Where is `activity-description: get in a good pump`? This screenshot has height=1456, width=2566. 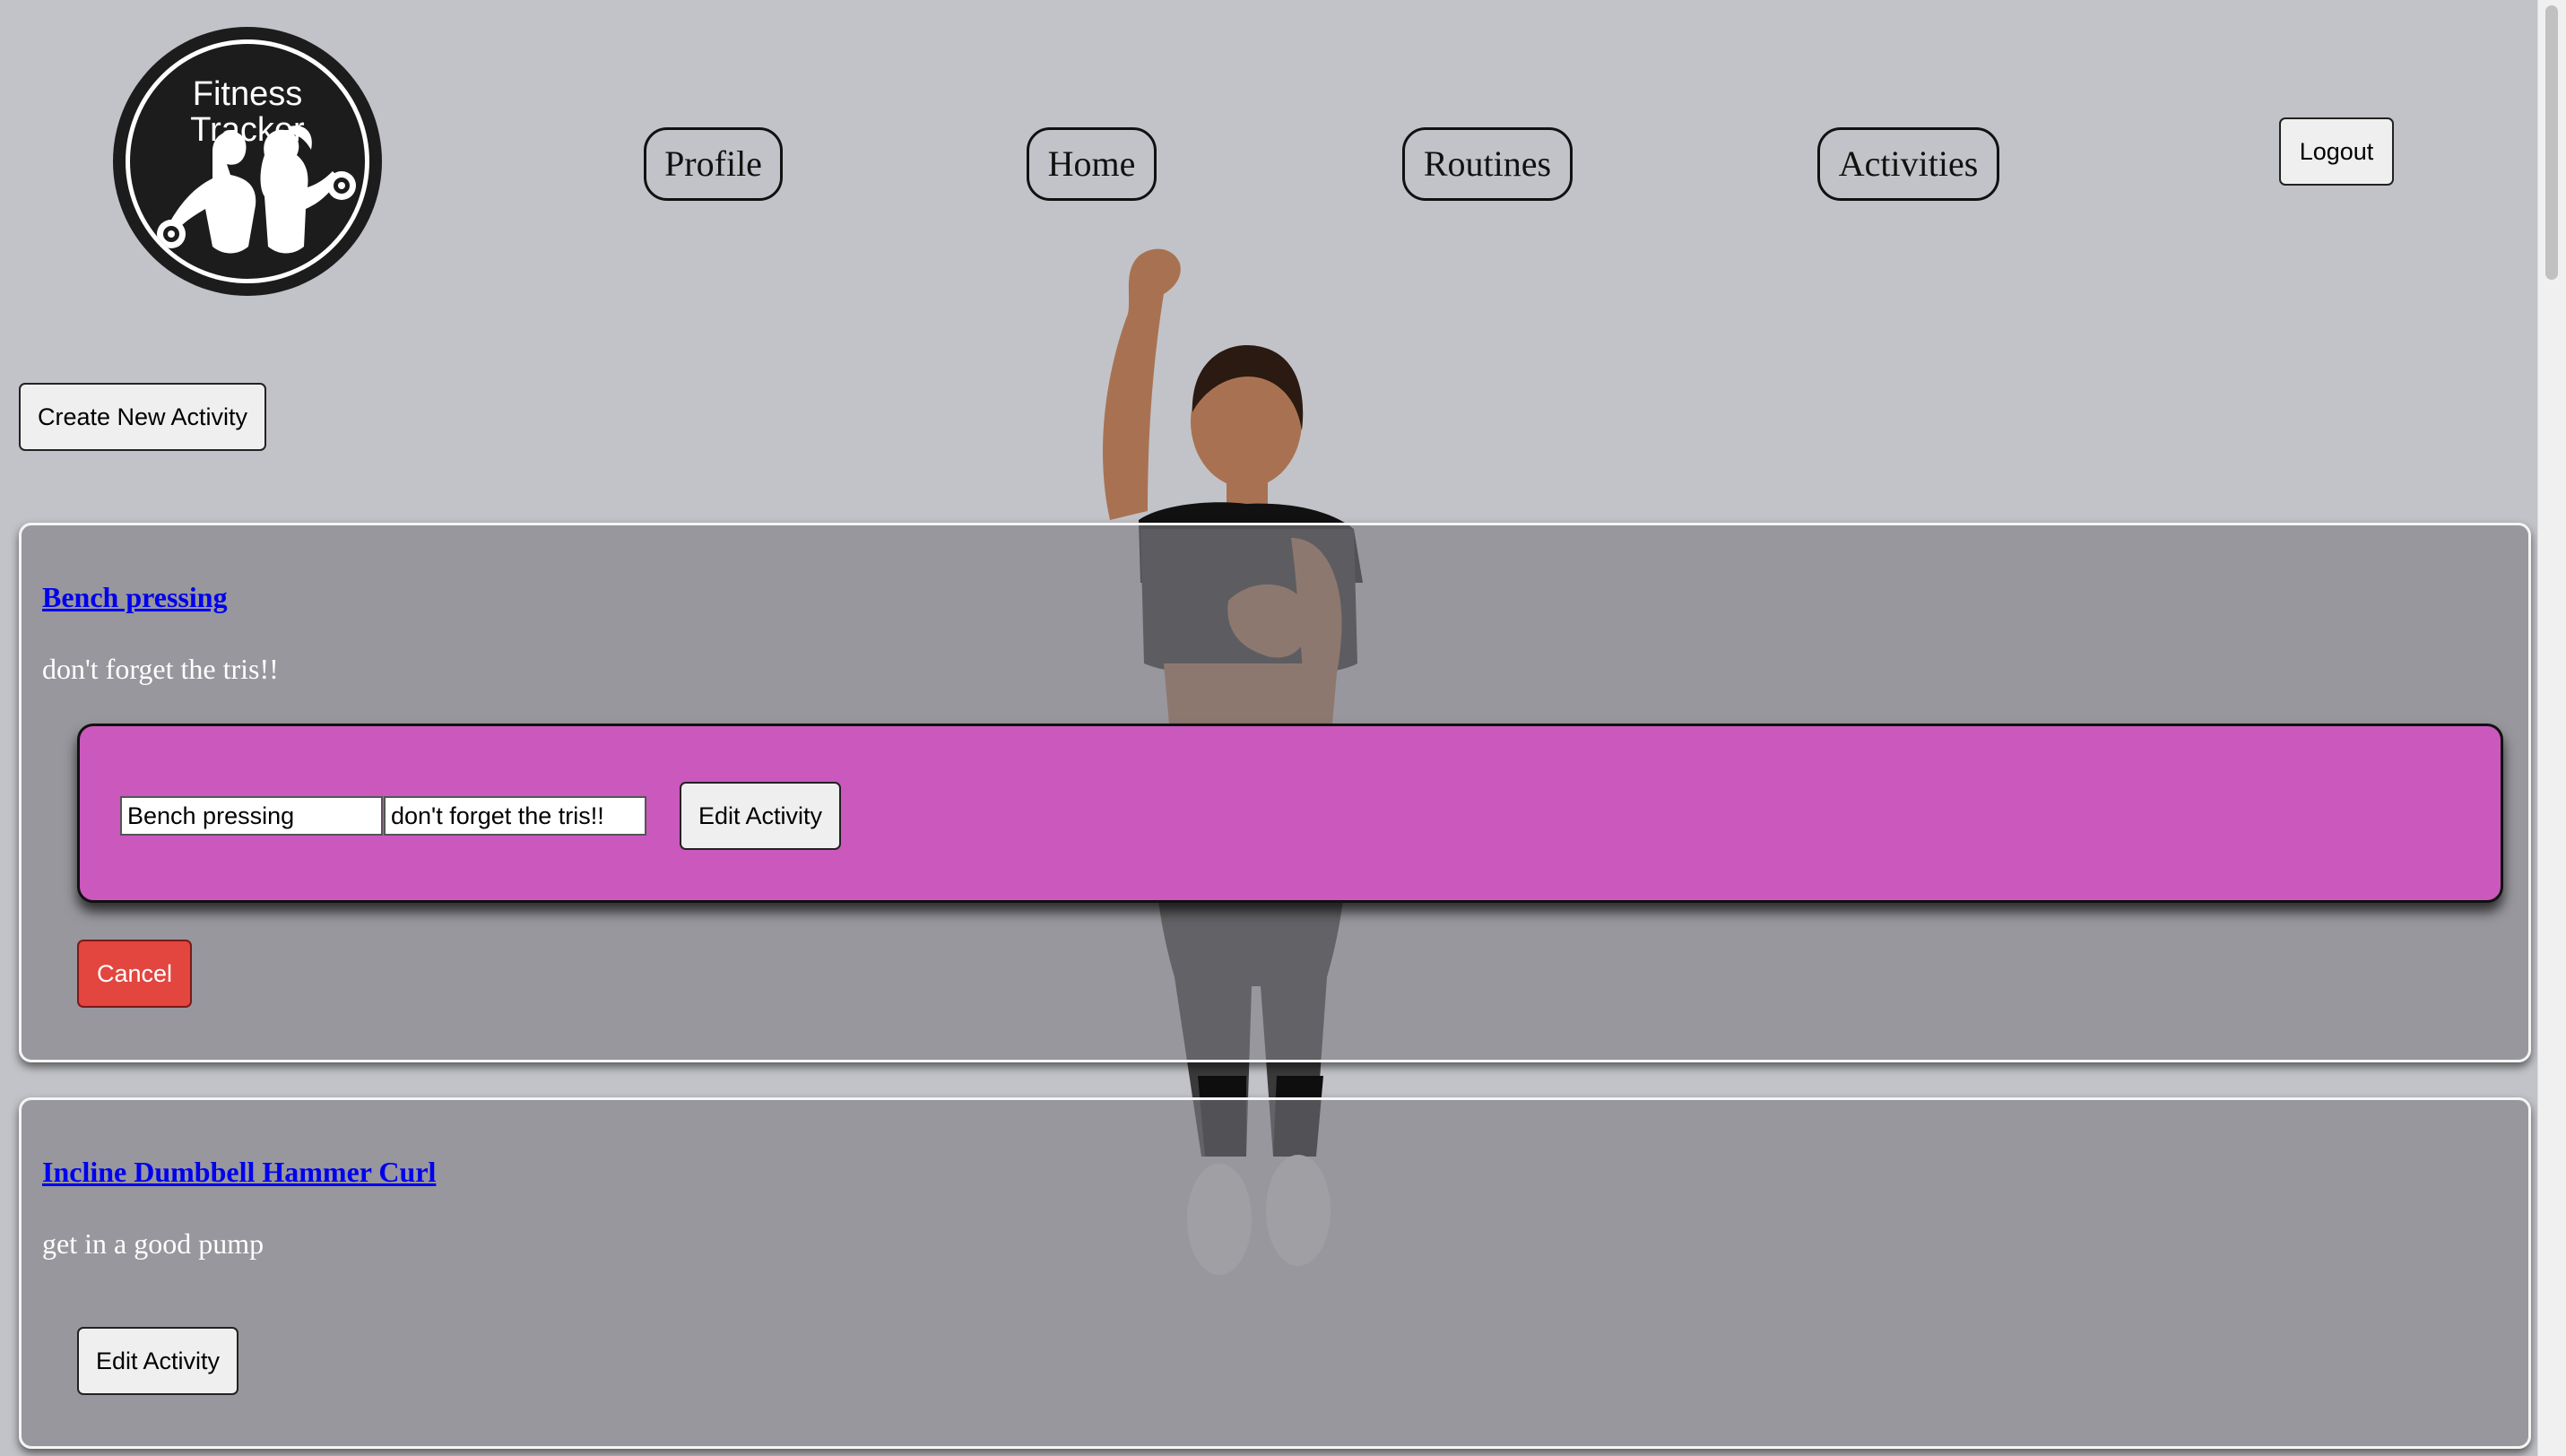
activity-description: get in a good pump is located at coordinates (153, 1243).